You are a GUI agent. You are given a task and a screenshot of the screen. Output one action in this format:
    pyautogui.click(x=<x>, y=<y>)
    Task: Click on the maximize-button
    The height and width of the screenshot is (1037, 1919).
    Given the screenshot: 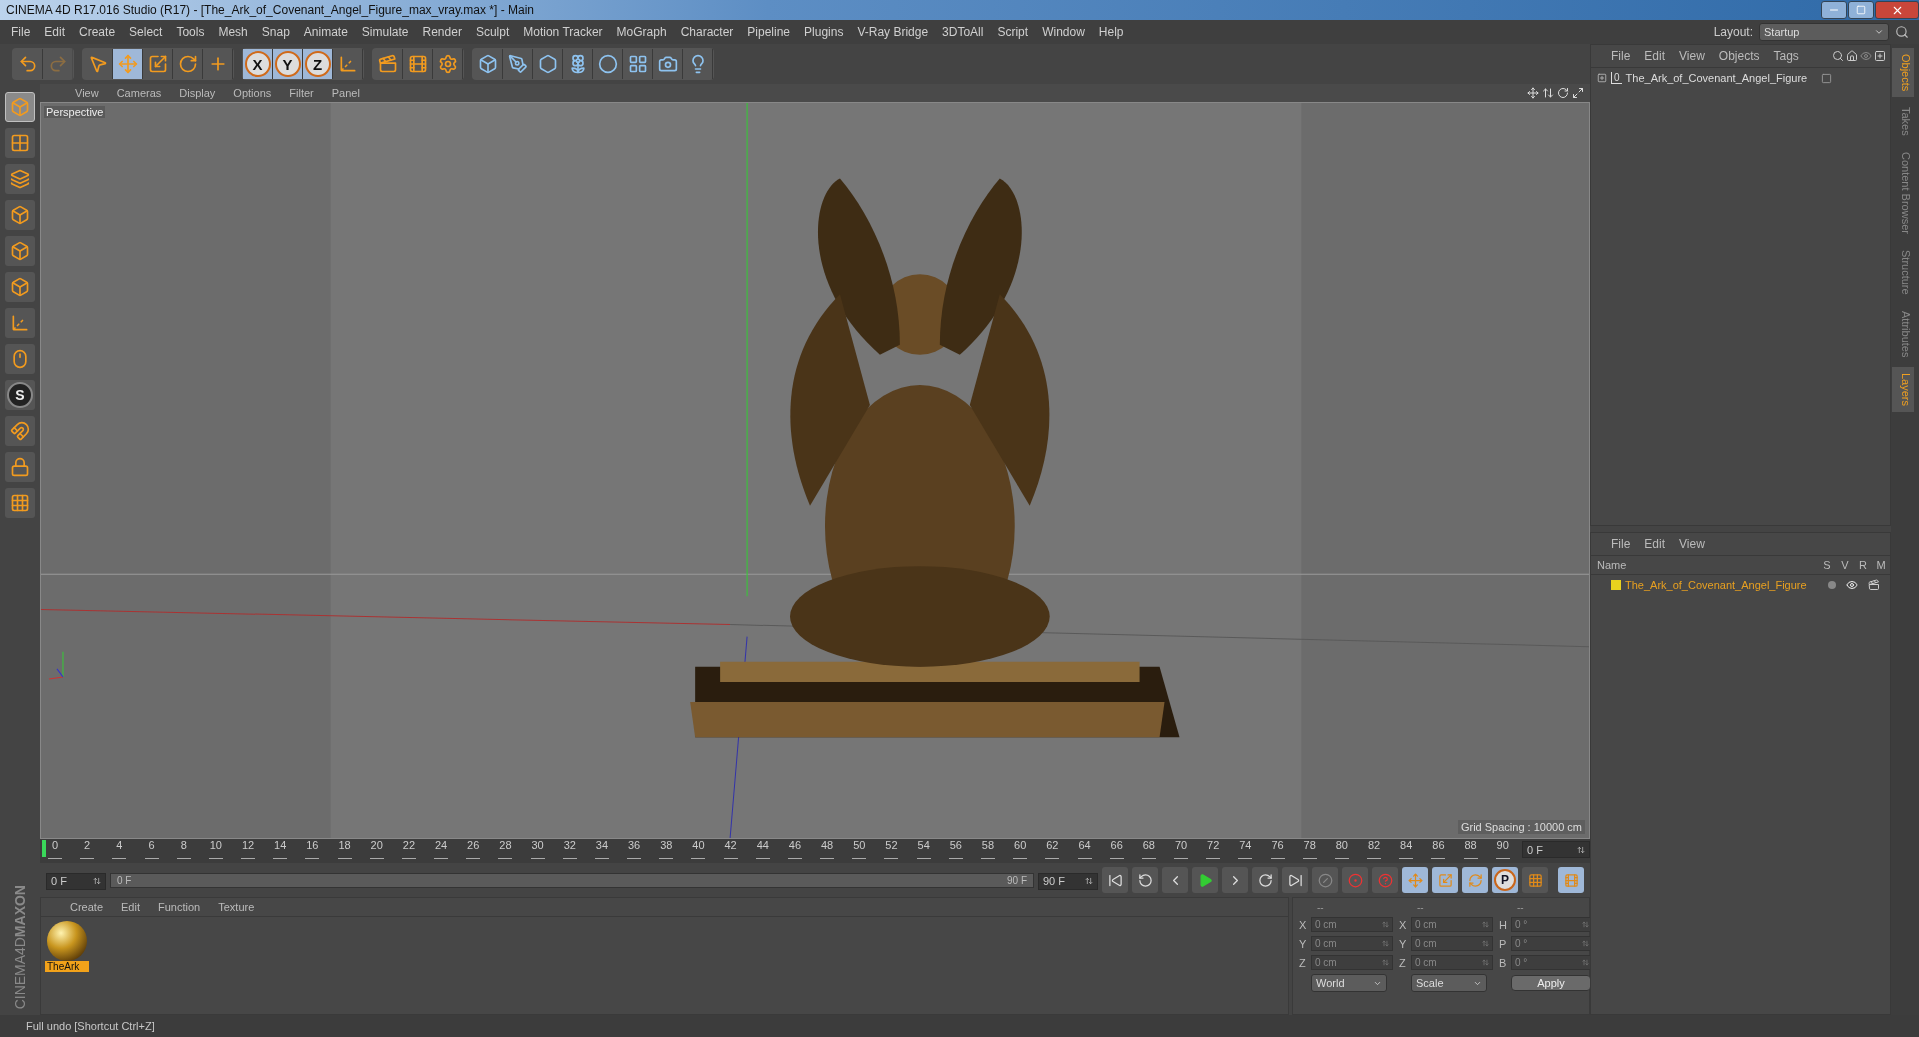 What is the action you would take?
    pyautogui.click(x=1861, y=10)
    